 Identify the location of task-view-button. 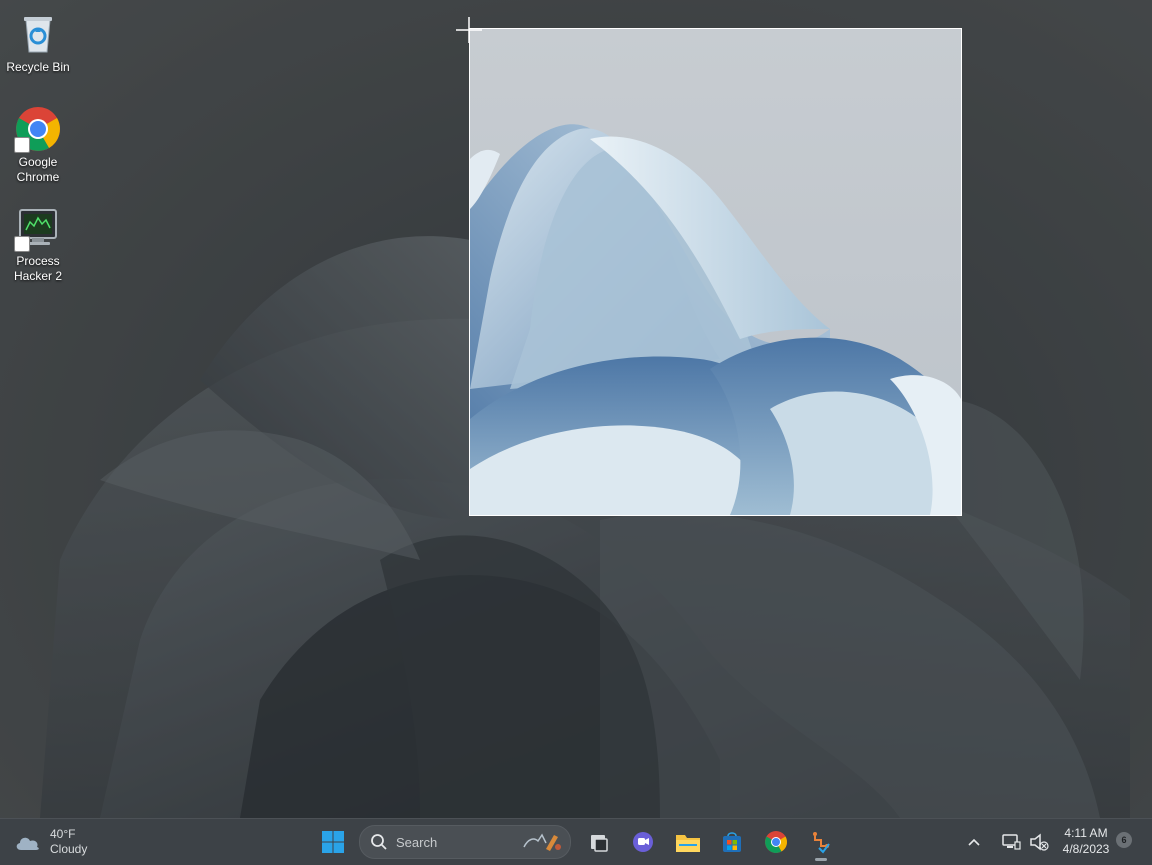
(599, 842).